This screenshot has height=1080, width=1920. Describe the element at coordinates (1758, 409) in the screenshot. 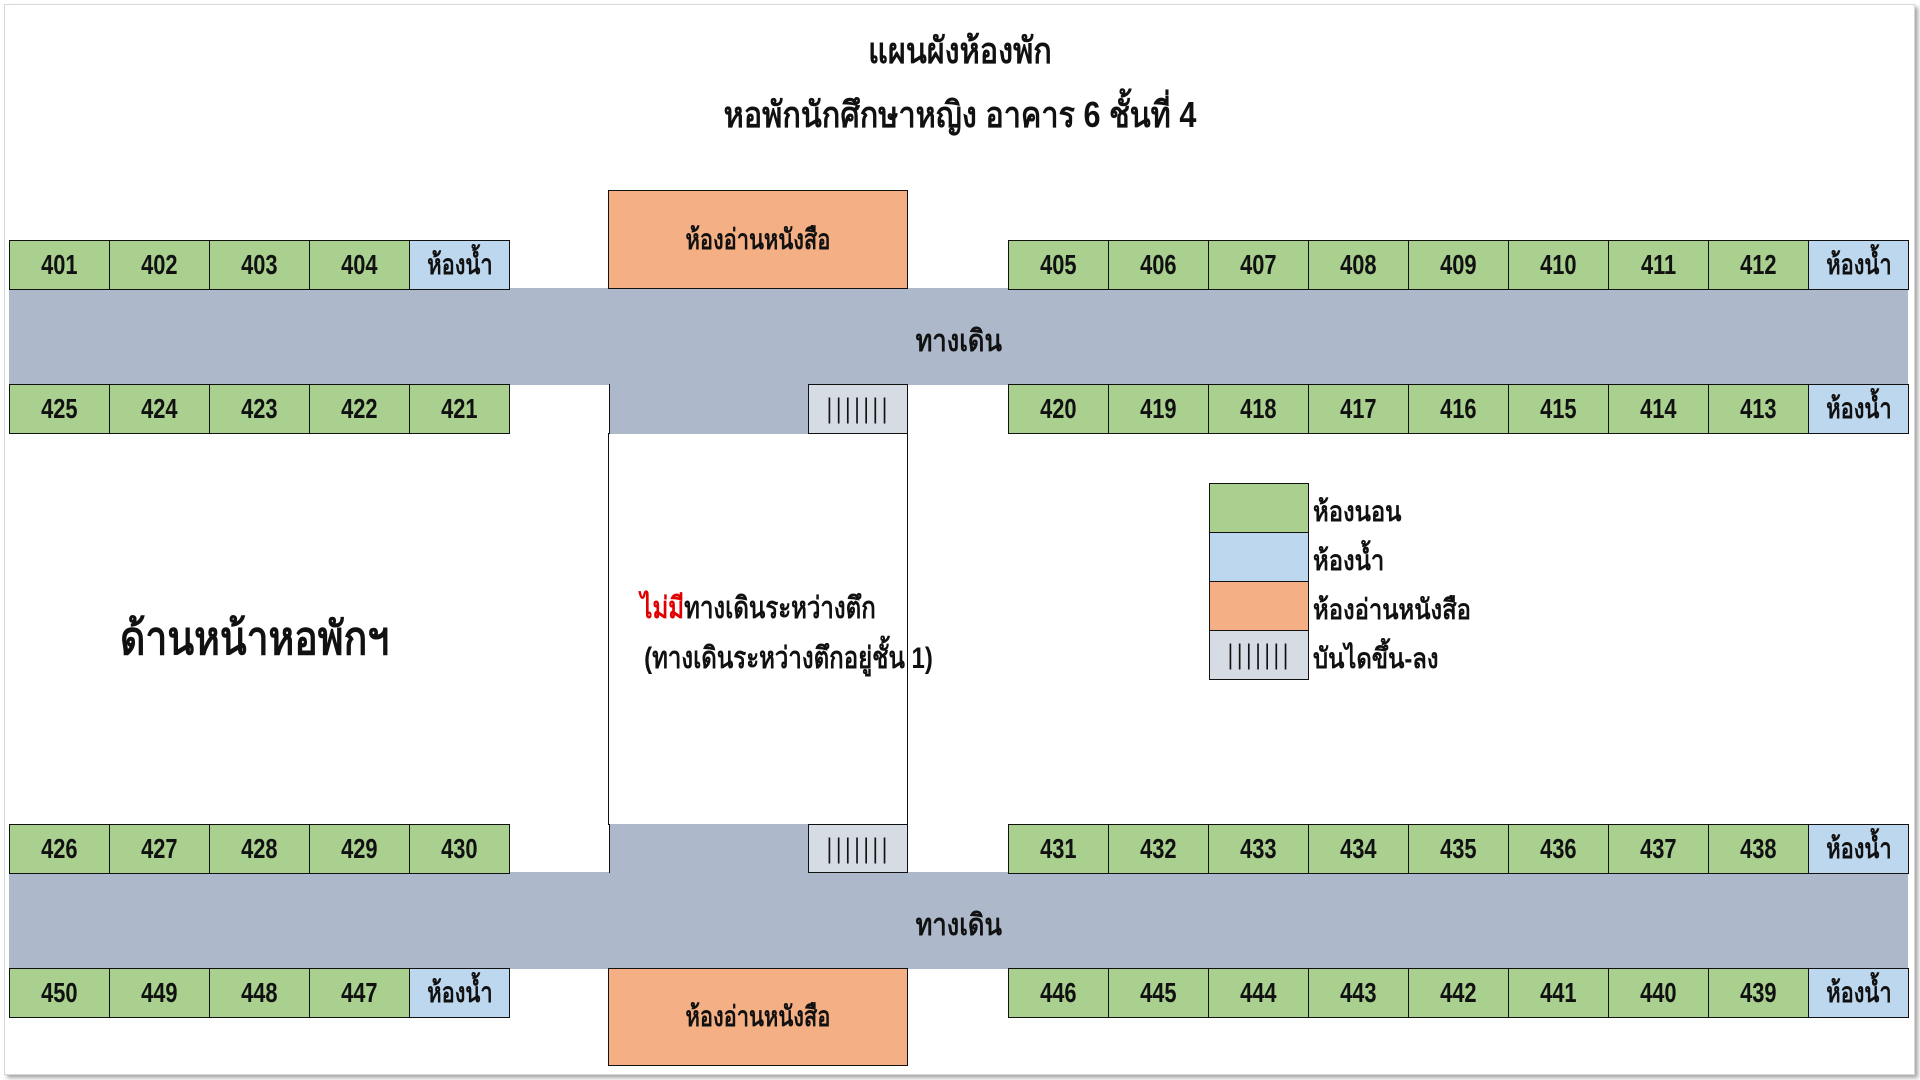

I see `room-413: 413` at that location.